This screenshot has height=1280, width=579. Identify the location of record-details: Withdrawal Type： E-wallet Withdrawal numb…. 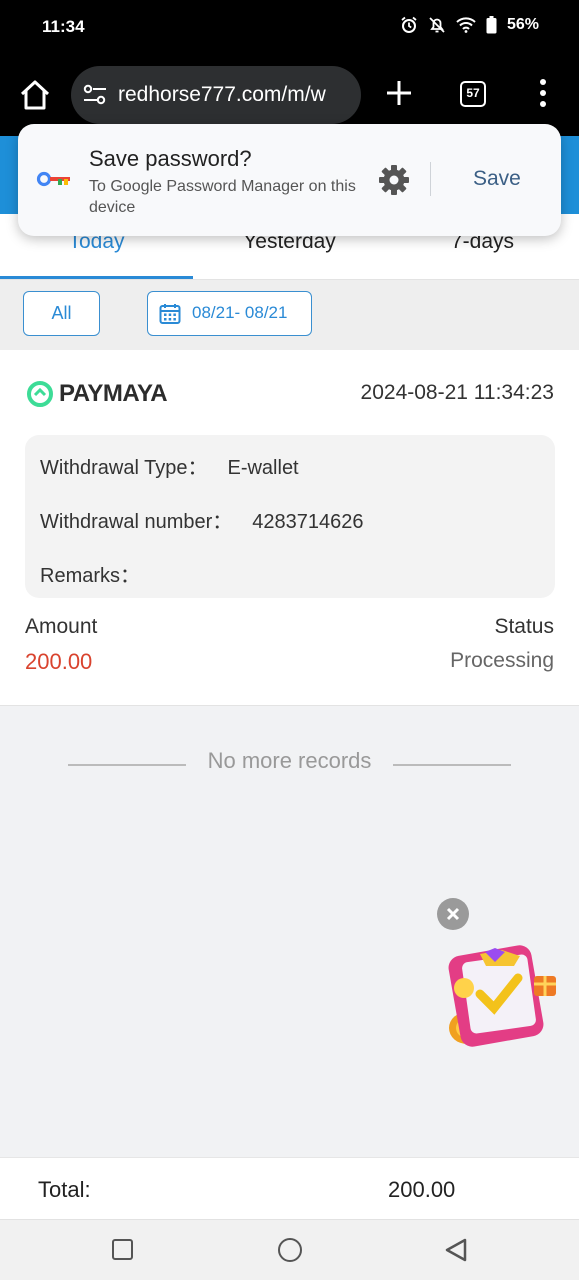
(290, 516).